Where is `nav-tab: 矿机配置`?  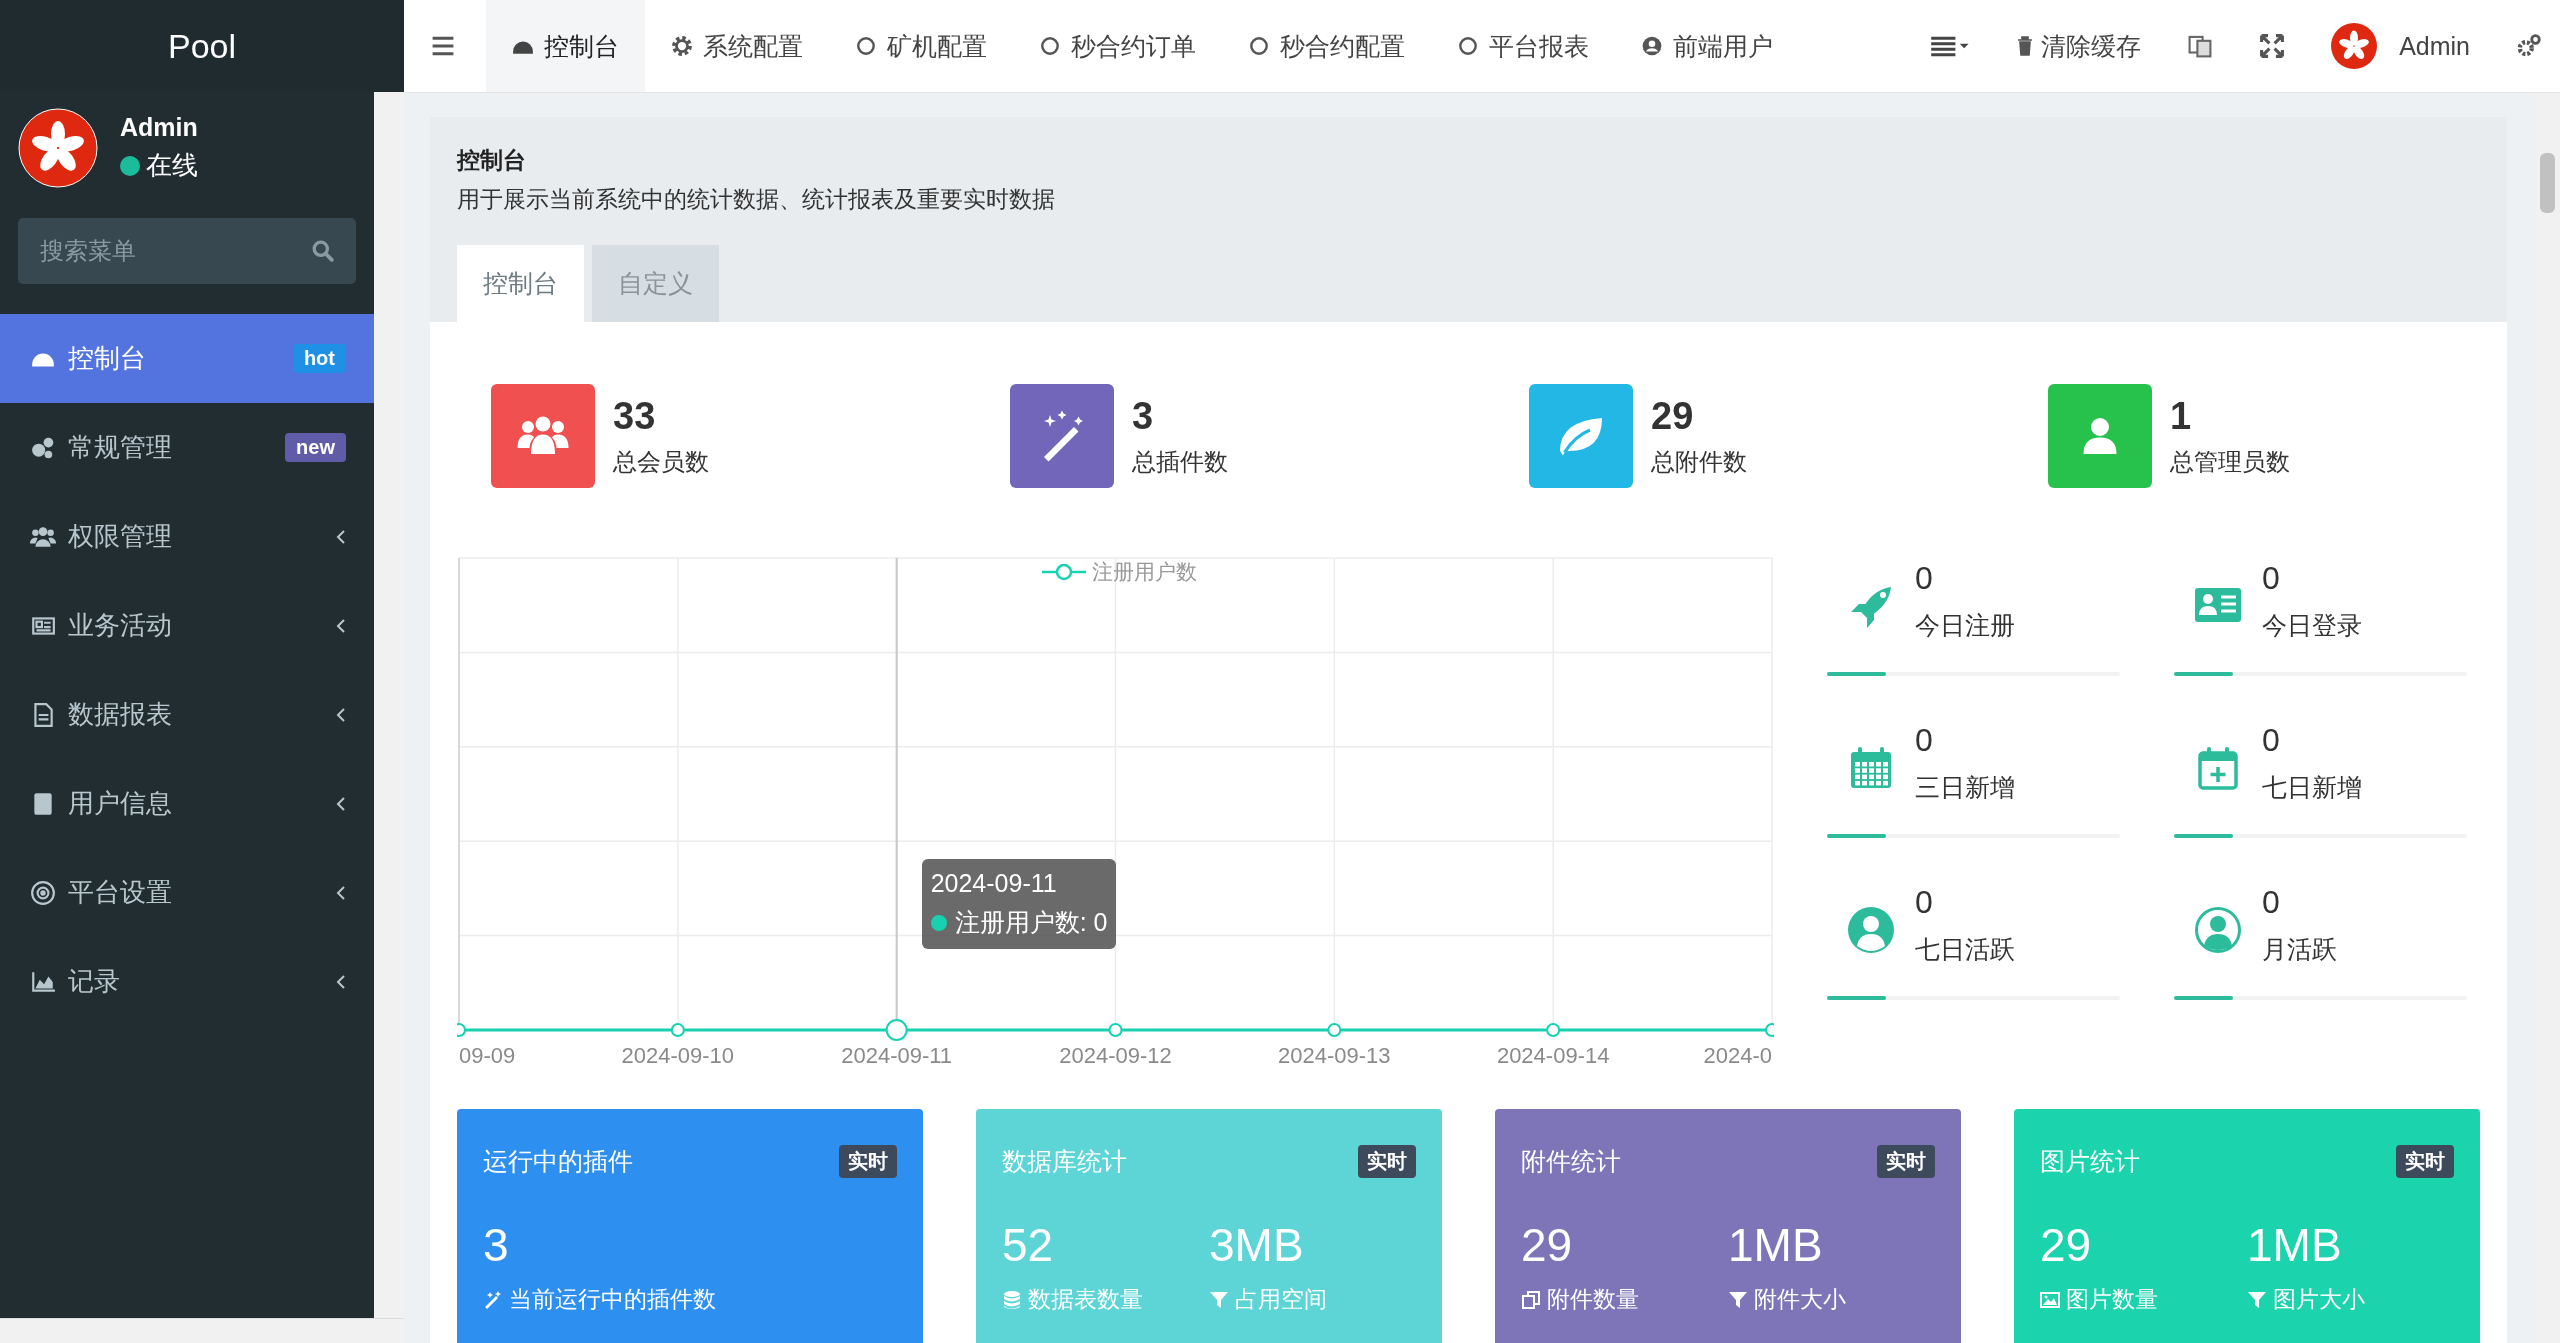
nav-tab: 矿机配置 is located at coordinates (921, 46).